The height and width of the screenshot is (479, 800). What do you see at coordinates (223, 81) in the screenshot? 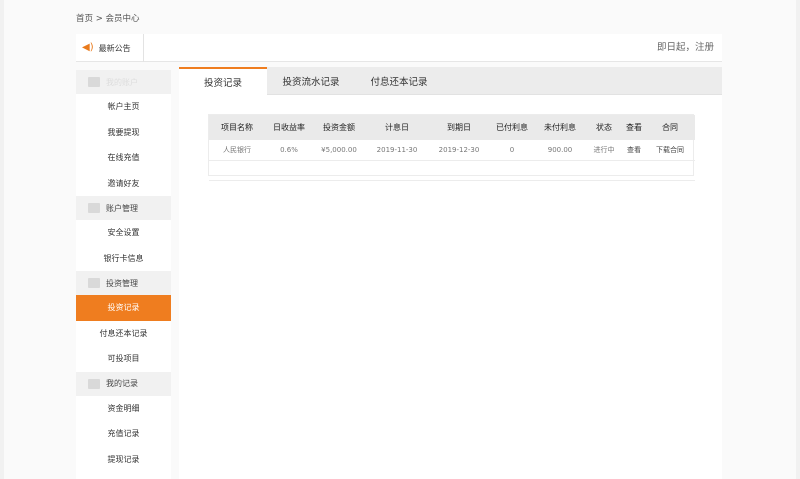
I see `tab-investment-records: 投资记录` at bounding box center [223, 81].